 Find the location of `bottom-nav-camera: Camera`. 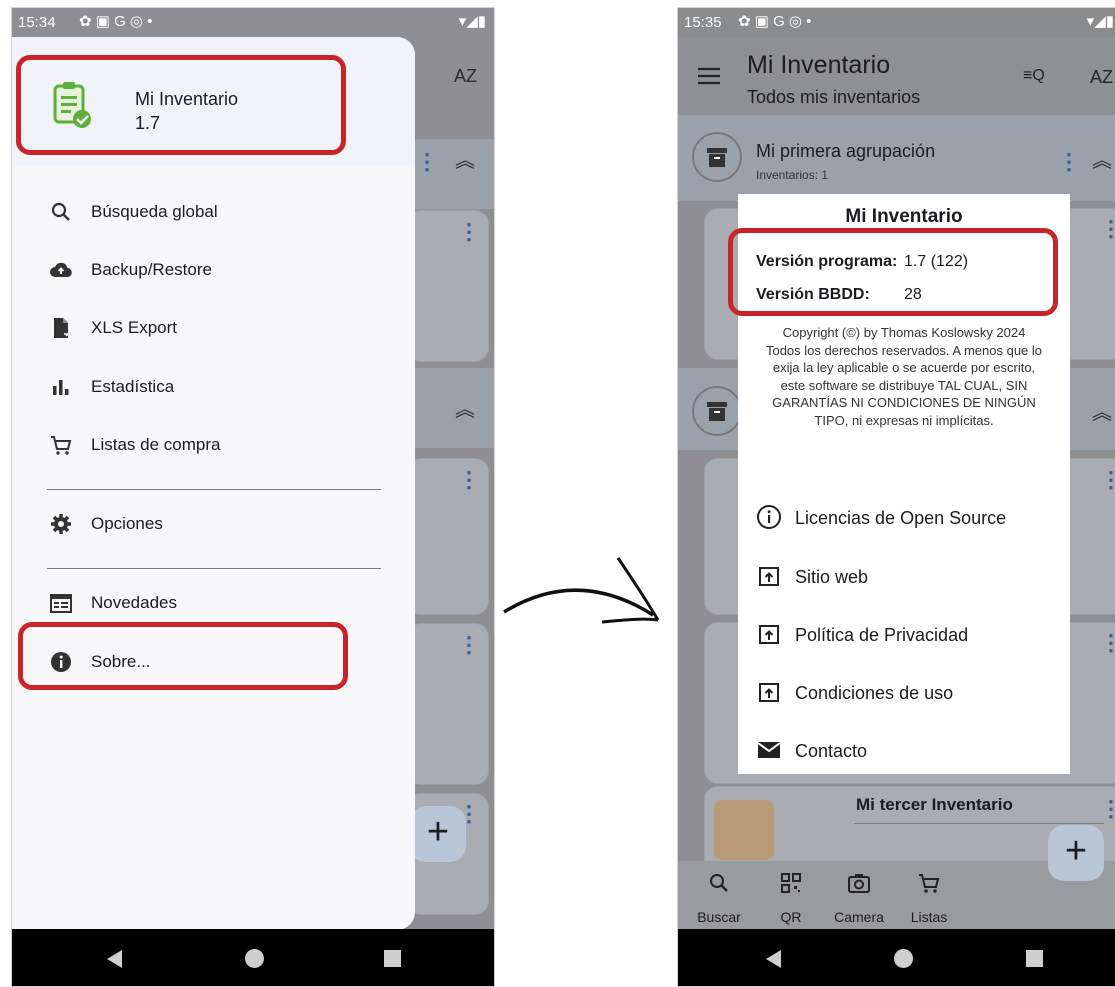

bottom-nav-camera: Camera is located at coordinates (859, 896).